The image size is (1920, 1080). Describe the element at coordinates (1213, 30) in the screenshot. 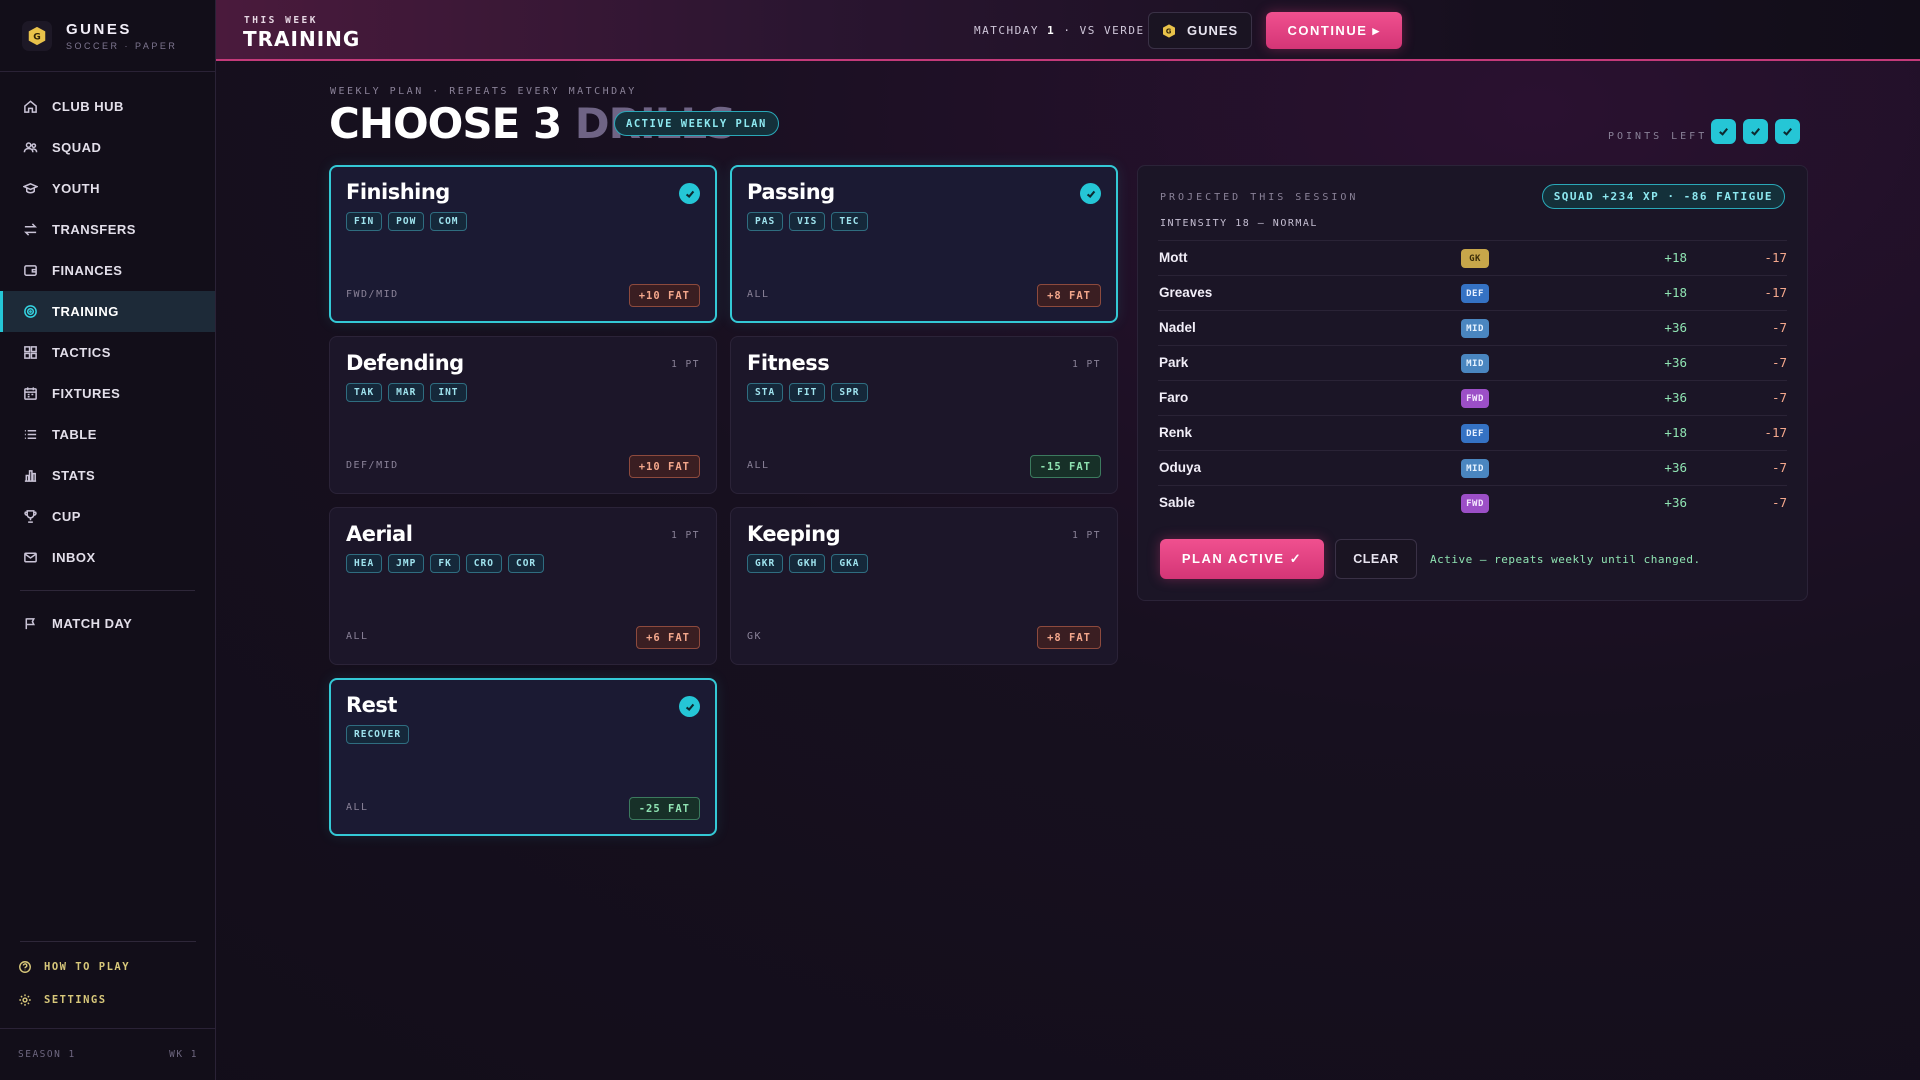

I see `club-name: GUNES` at that location.